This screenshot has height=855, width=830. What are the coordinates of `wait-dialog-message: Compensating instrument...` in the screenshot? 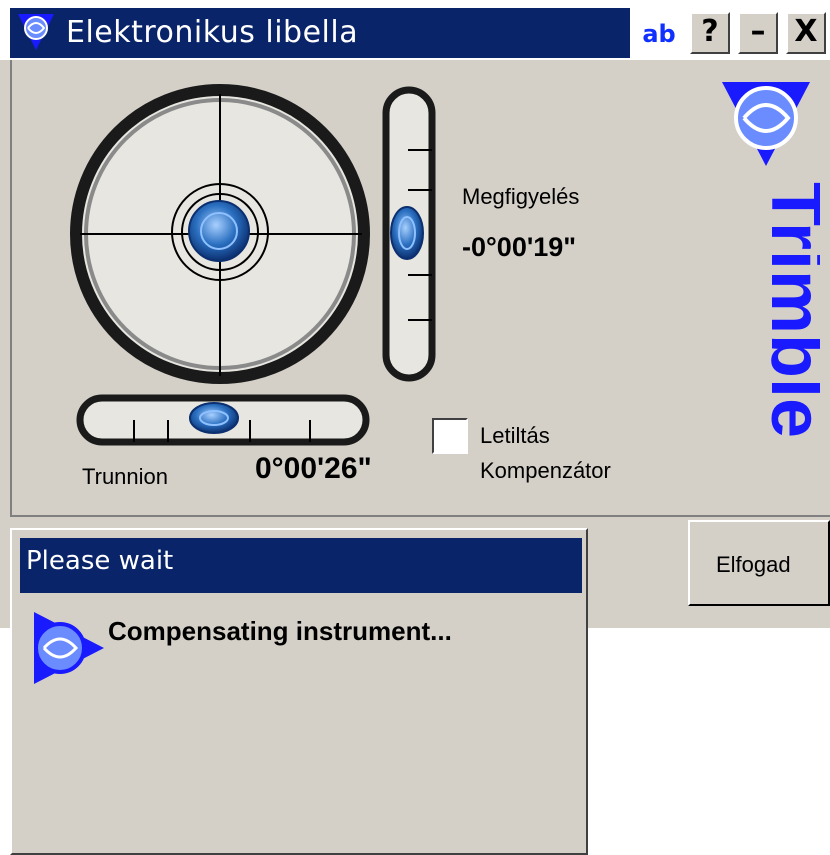 It's located at (280, 631).